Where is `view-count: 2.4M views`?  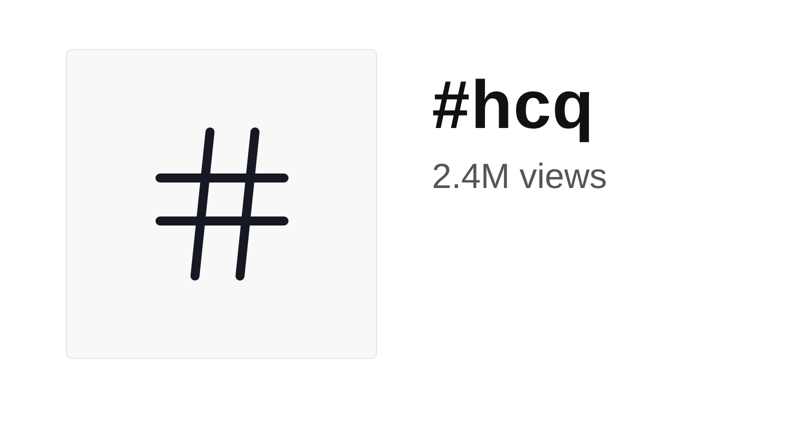 view-count: 2.4M views is located at coordinates (520, 176).